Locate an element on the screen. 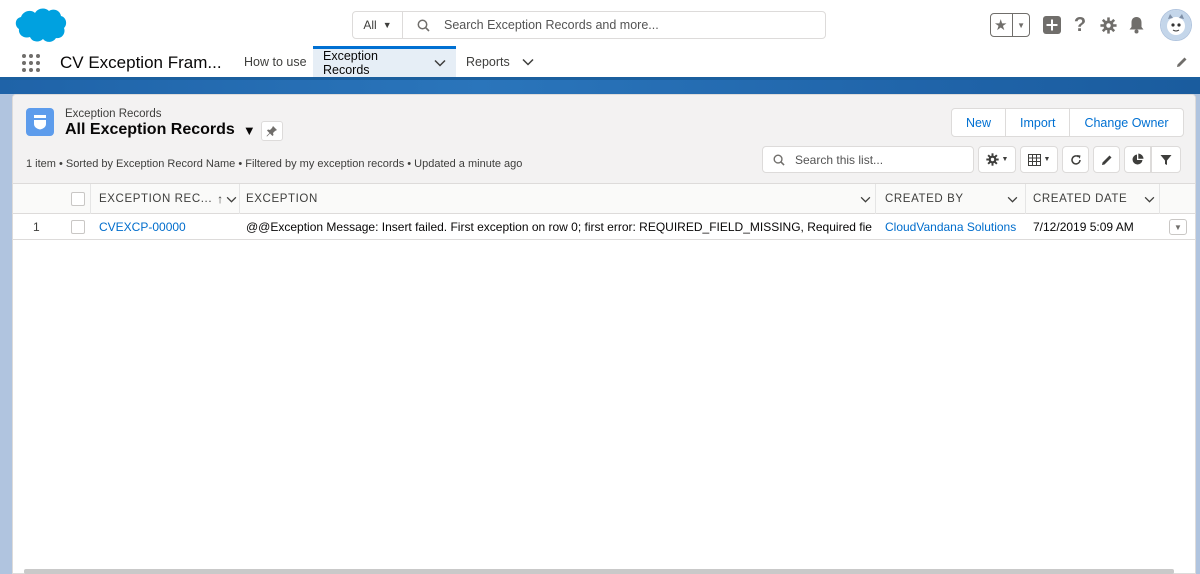  column-header-exception-record: EXCEPTION REC... ↑ is located at coordinates (169, 199).